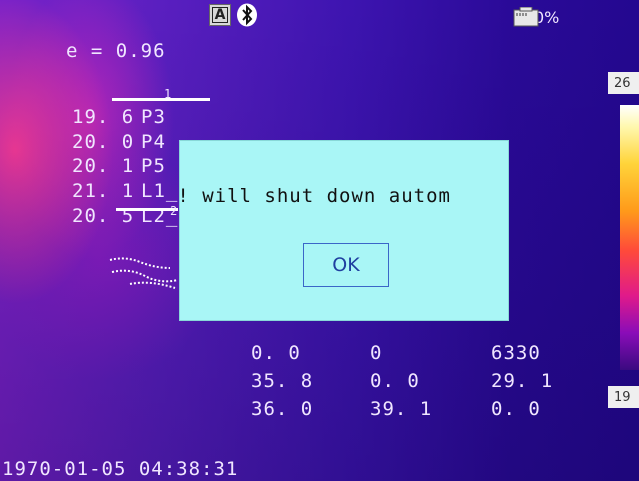 The width and height of the screenshot is (639, 481). I want to click on stats-cell: 6330, so click(516, 353).